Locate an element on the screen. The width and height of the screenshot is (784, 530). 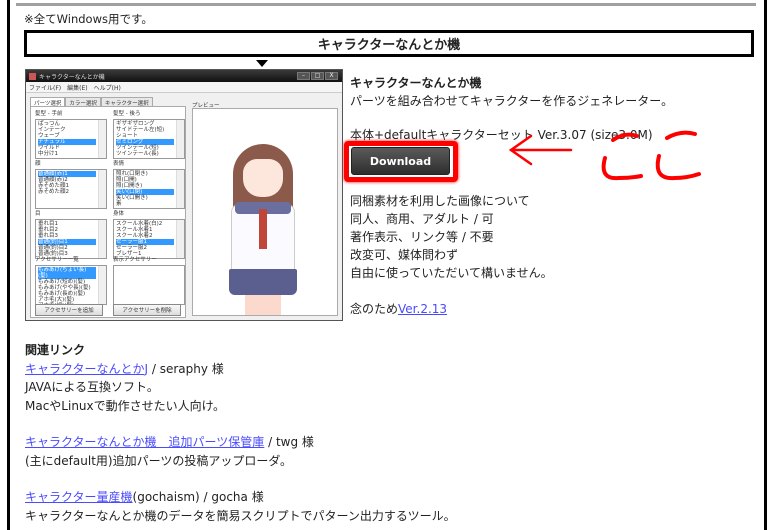
minimize-icon: – is located at coordinates (303, 76).